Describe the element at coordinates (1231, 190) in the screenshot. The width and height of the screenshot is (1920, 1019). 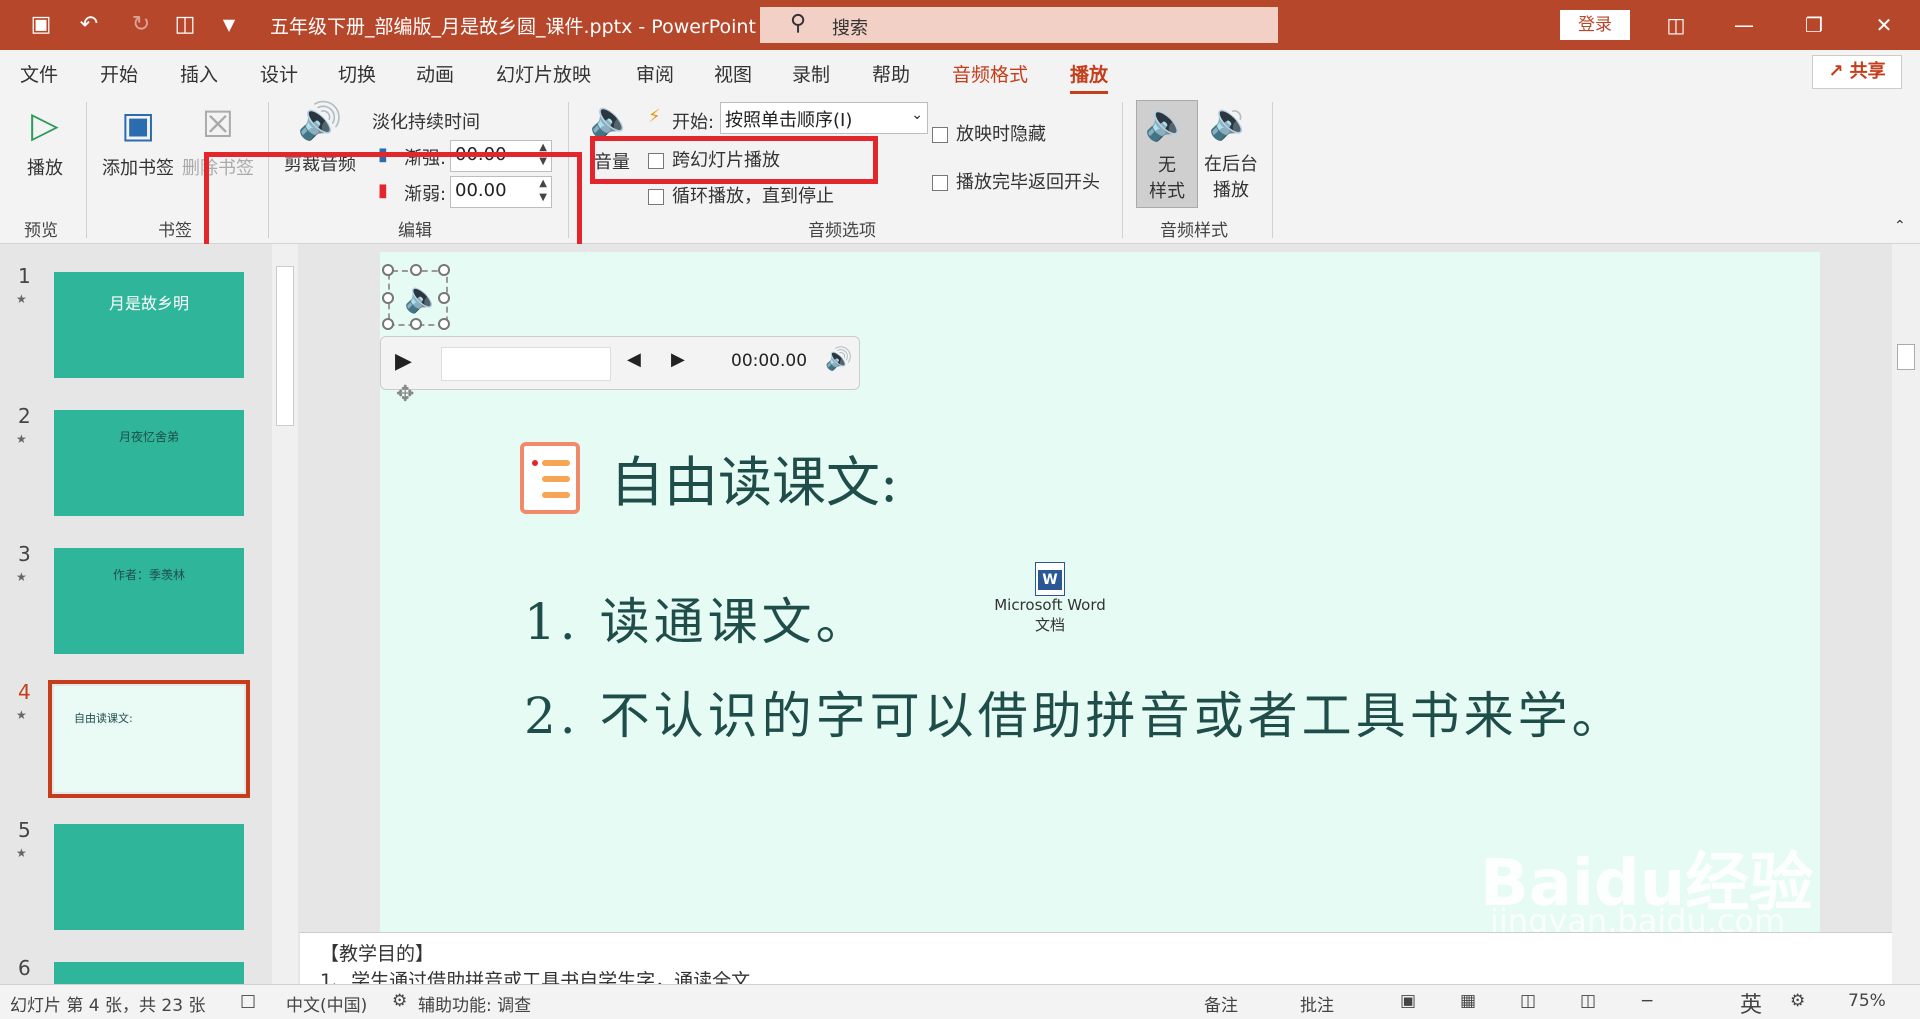
I see `play-in-background-label-2: 播放` at that location.